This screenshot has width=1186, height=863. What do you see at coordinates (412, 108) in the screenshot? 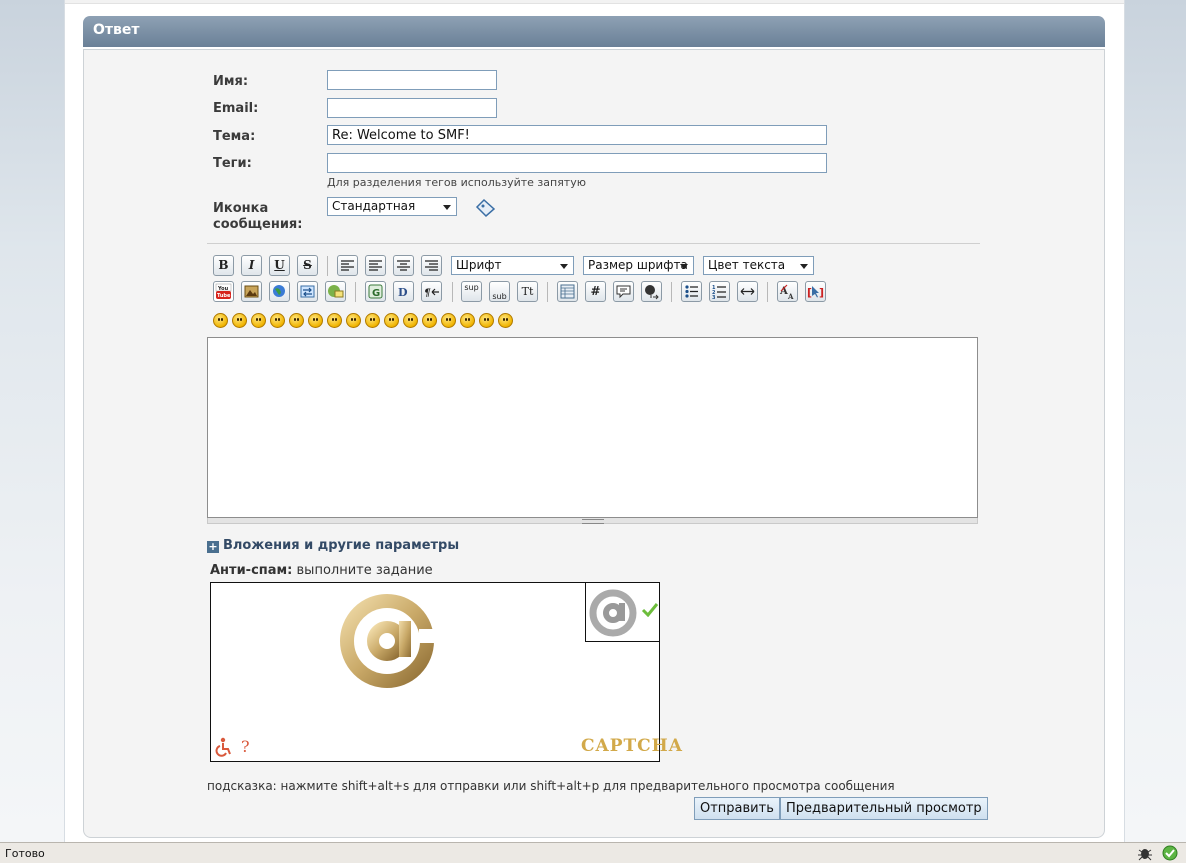
I see `email-input` at bounding box center [412, 108].